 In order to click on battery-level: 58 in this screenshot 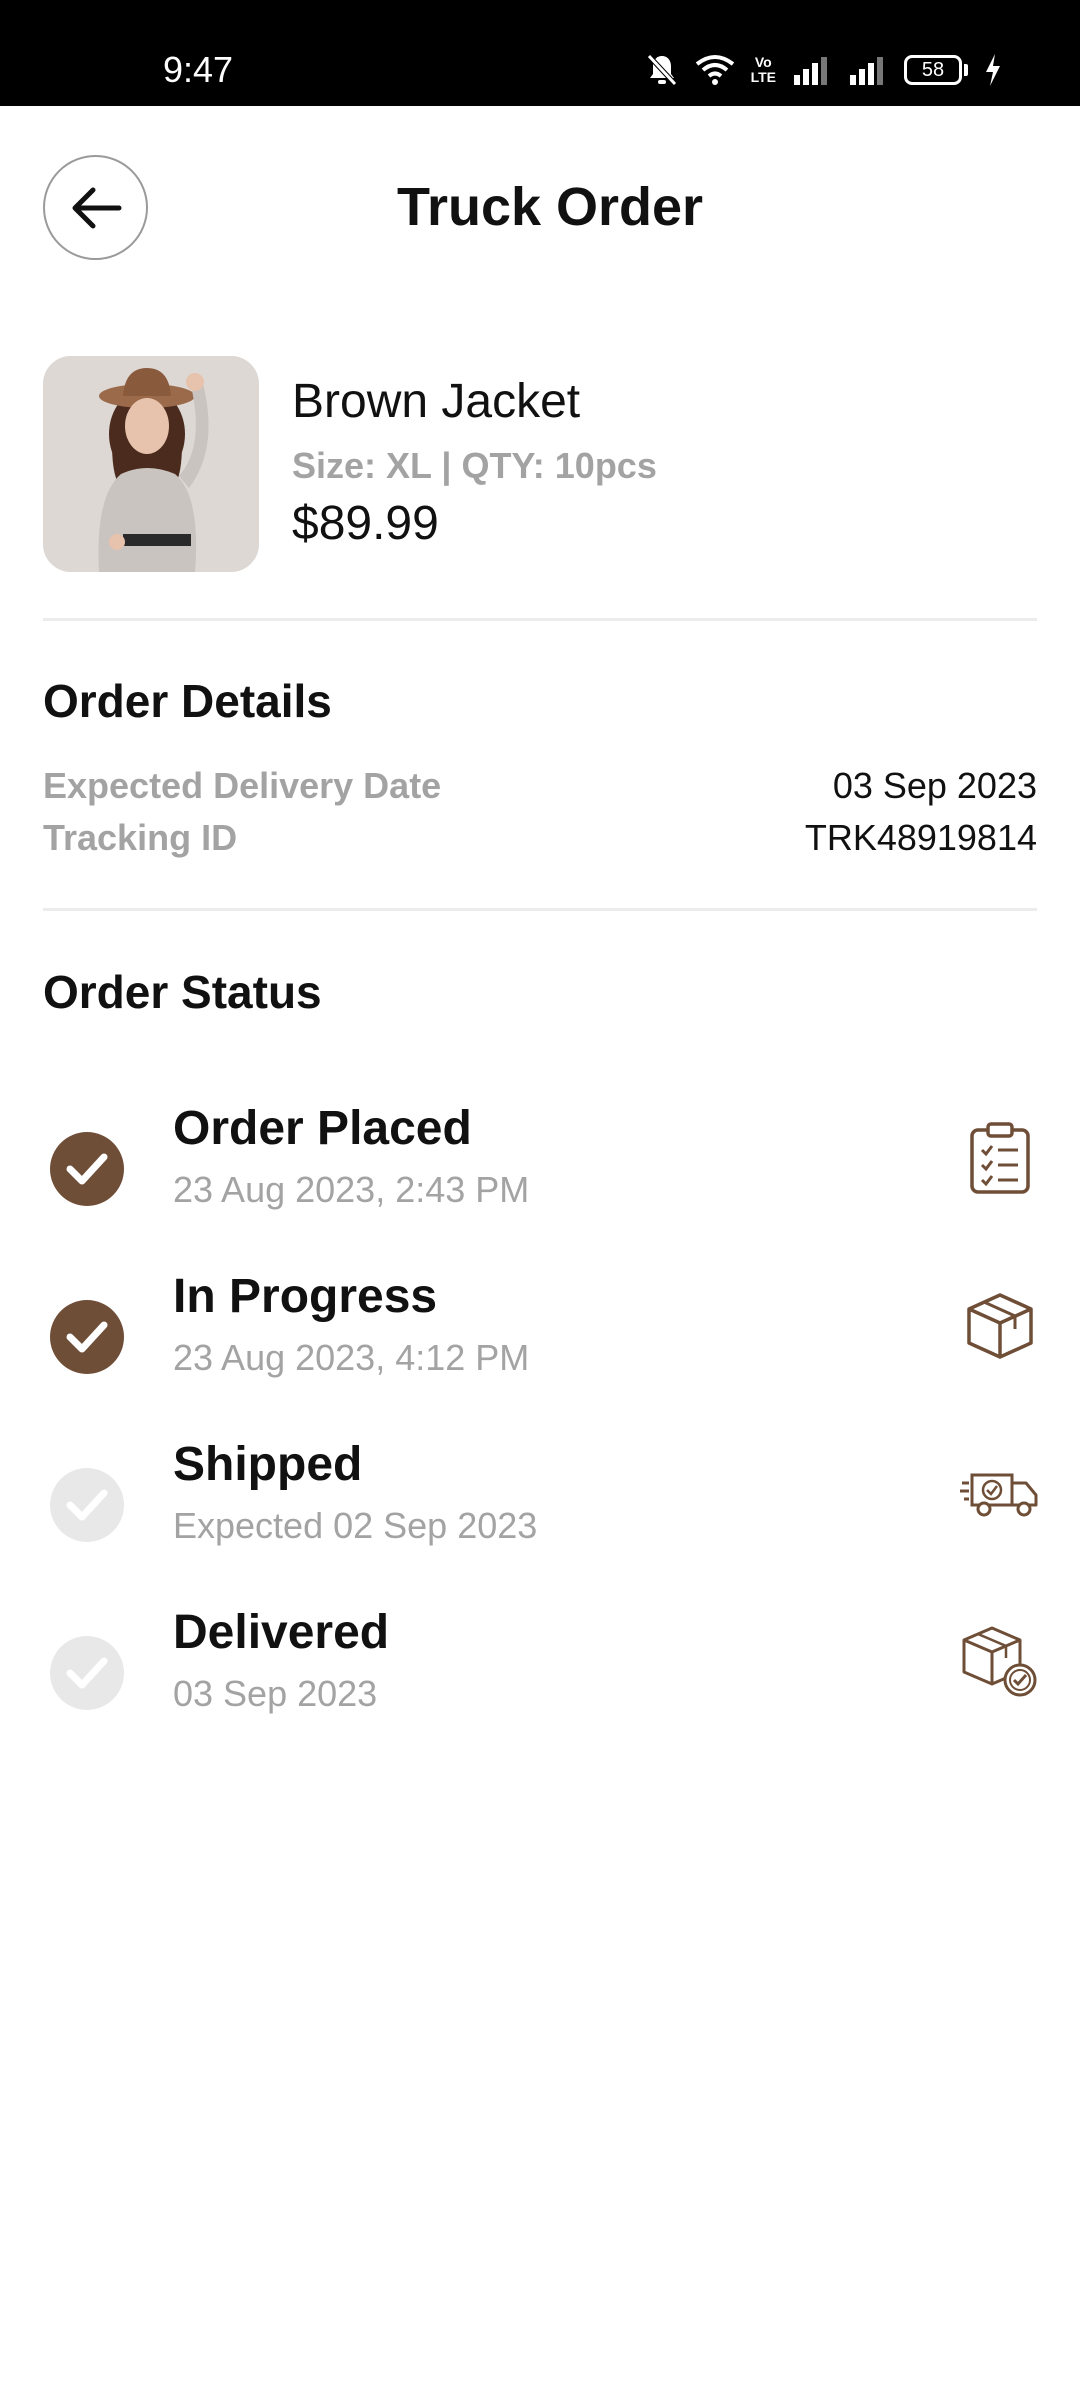, I will do `click(933, 70)`.